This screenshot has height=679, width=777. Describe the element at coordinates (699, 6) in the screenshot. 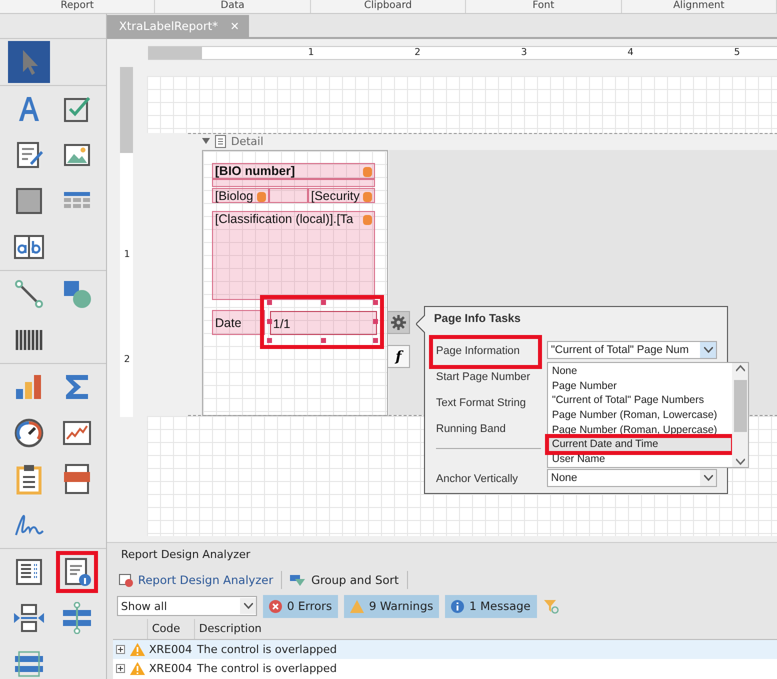

I see `ribbon-group-label: Alignment` at that location.